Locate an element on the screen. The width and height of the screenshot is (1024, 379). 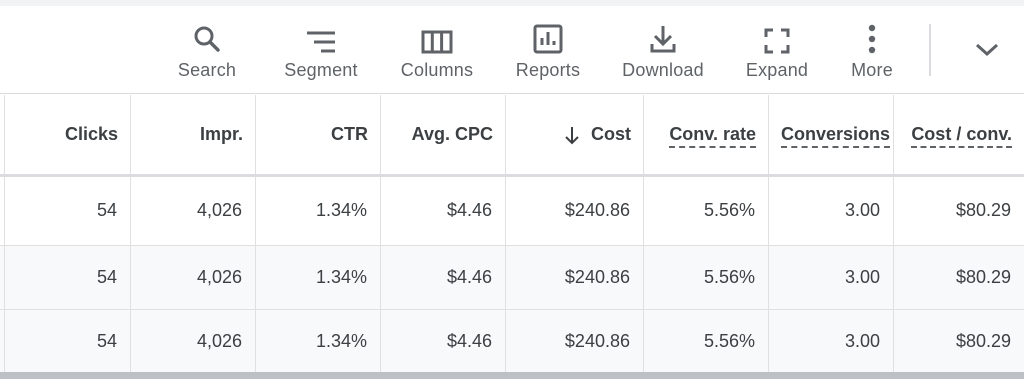
toolbar-divider is located at coordinates (930, 50).